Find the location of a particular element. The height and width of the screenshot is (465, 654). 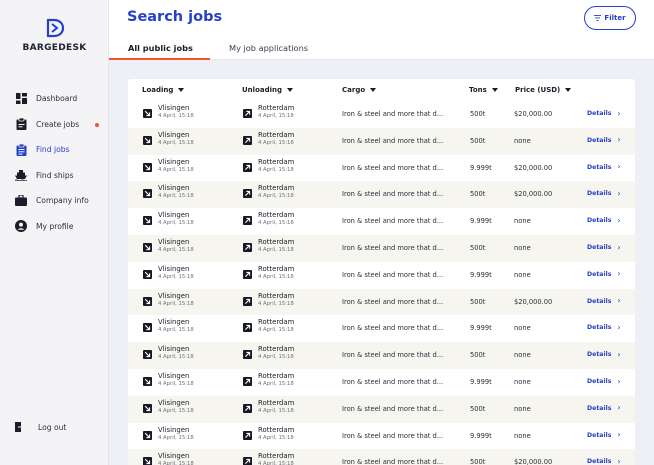

column-header-unloading: Unloading is located at coordinates (268, 90).